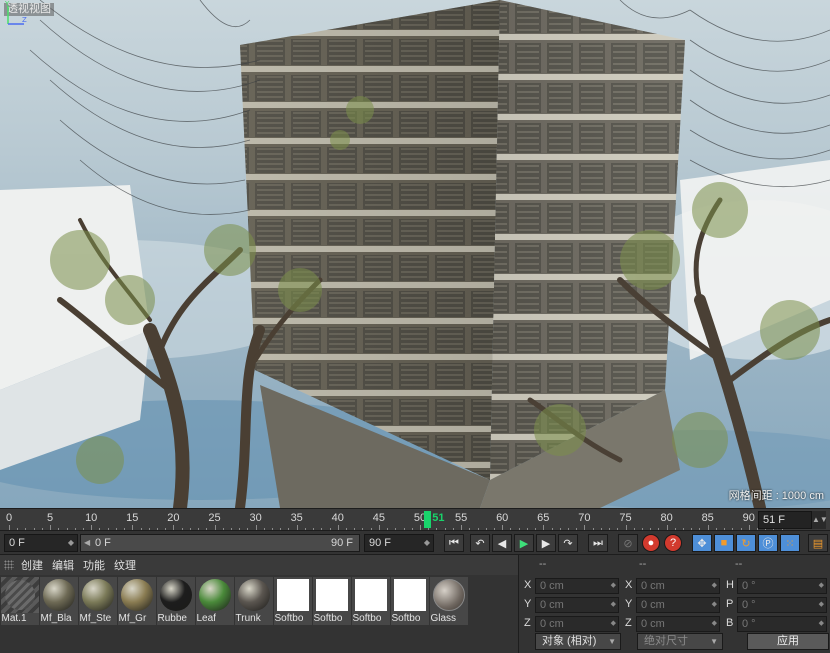 The image size is (830, 653). I want to click on menu-edit: 编辑, so click(63, 565).